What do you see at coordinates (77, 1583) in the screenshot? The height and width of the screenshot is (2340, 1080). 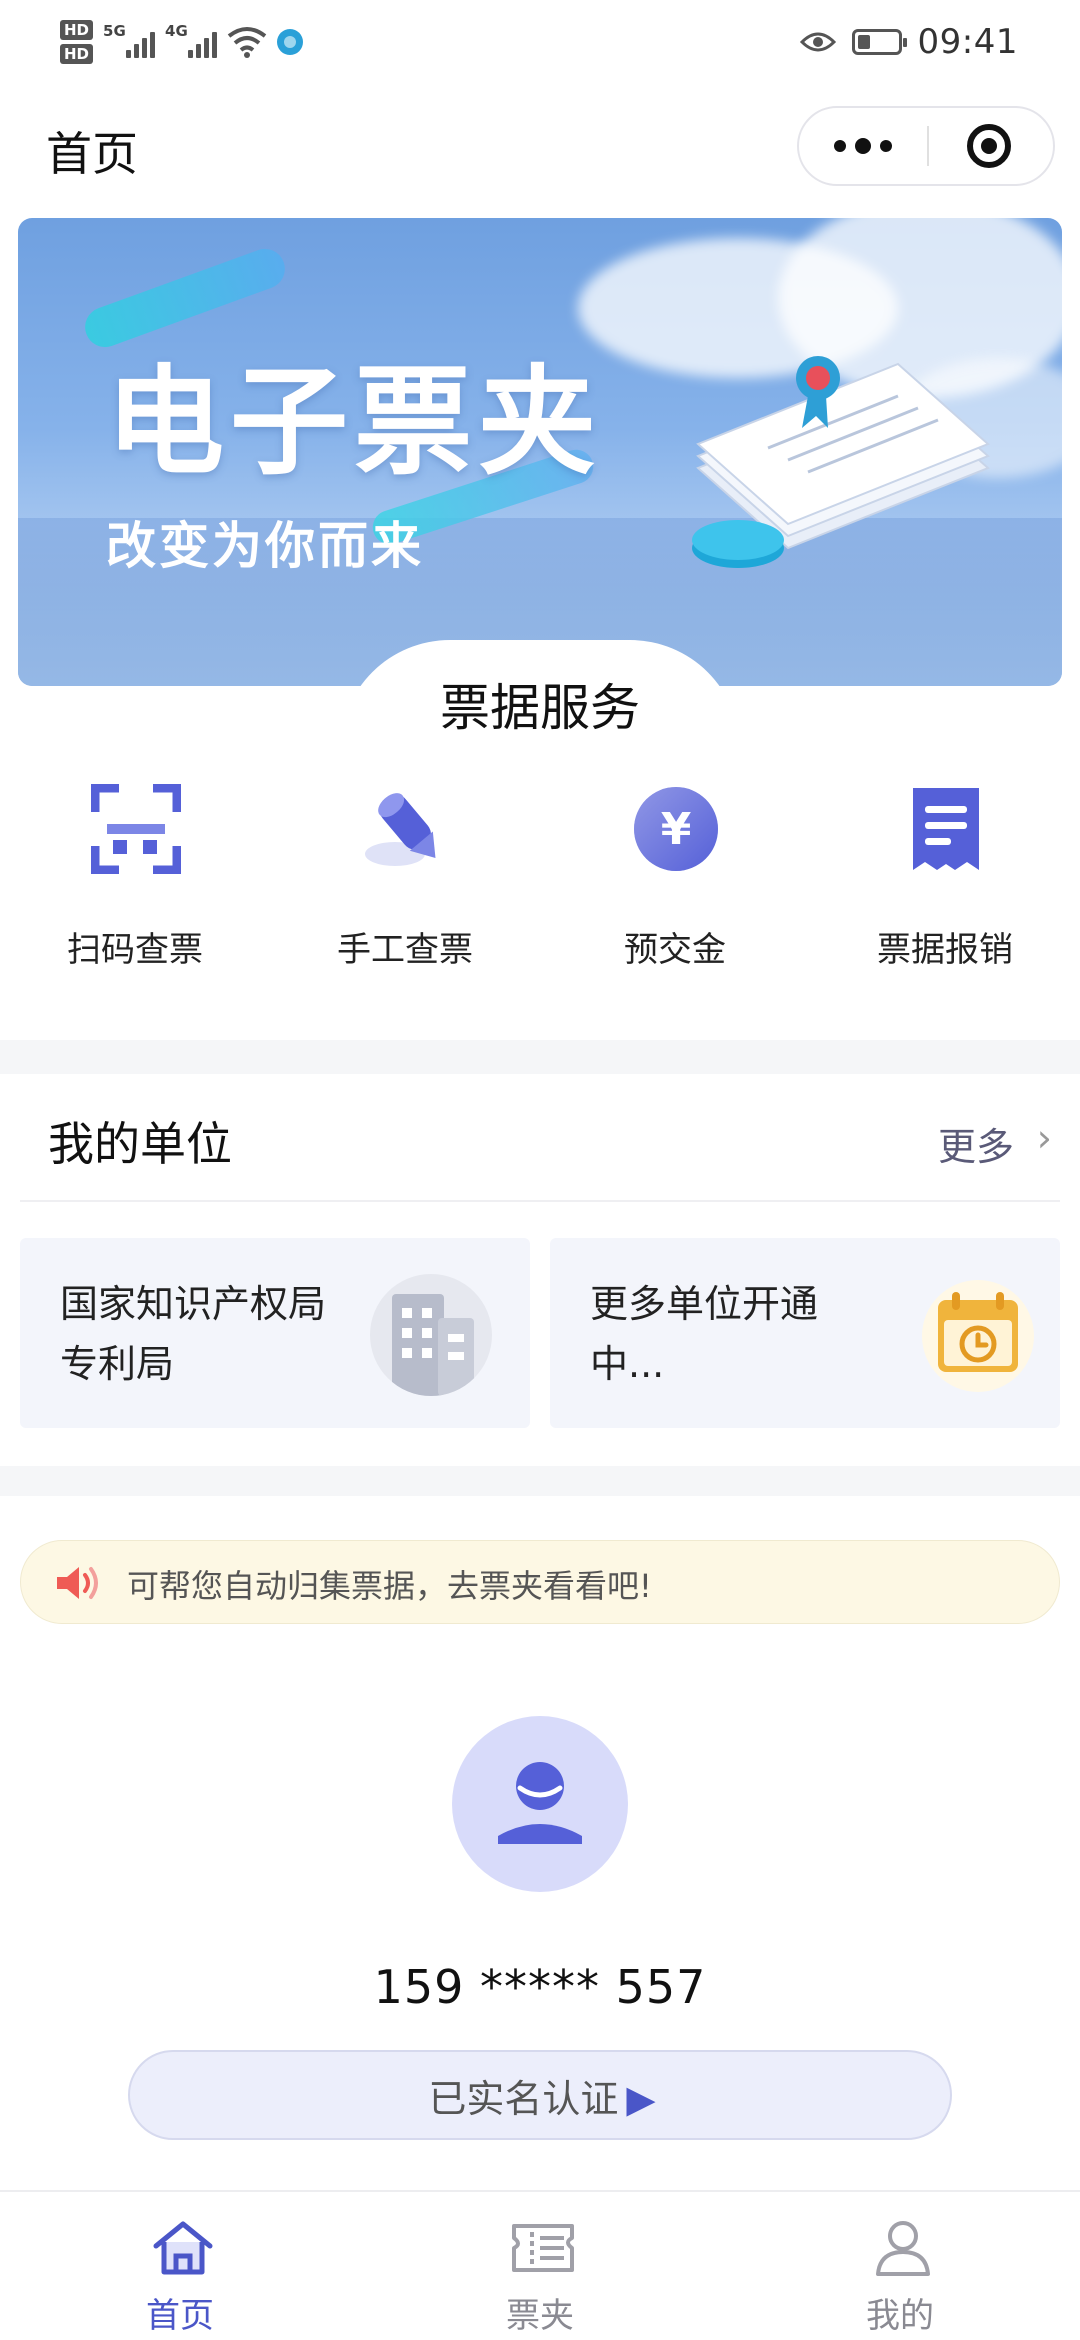 I see `speaker-icon` at bounding box center [77, 1583].